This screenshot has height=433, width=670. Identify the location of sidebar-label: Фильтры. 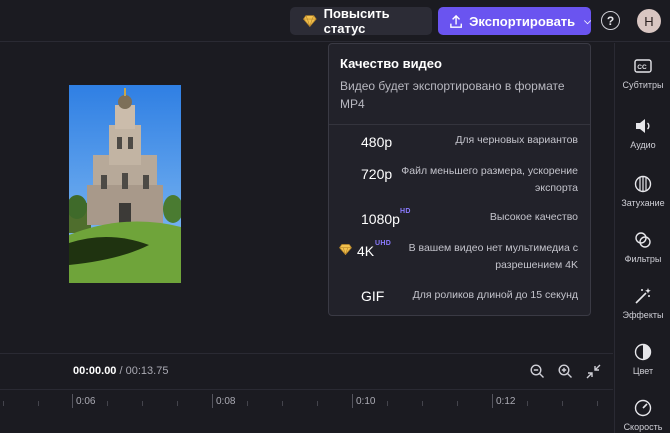
(643, 259).